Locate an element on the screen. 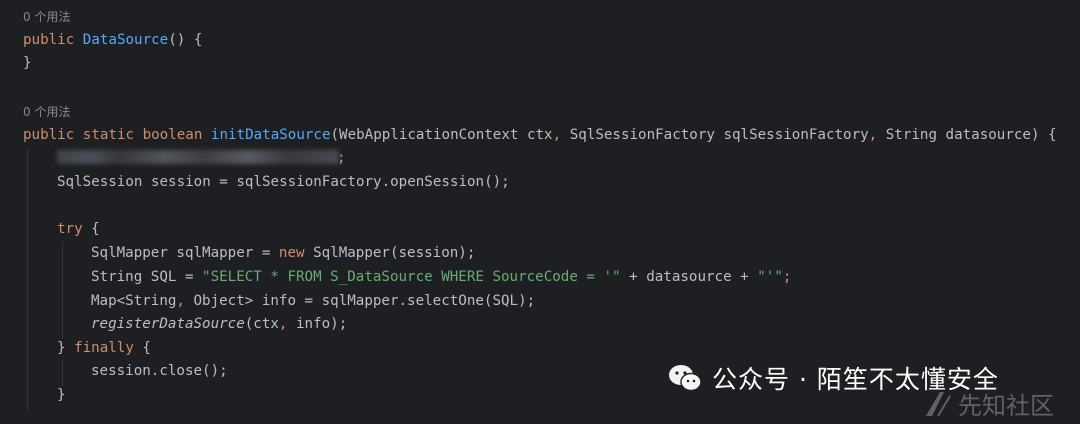 This screenshot has height=424, width=1080. code-line-redacted: ; is located at coordinates (341, 158).